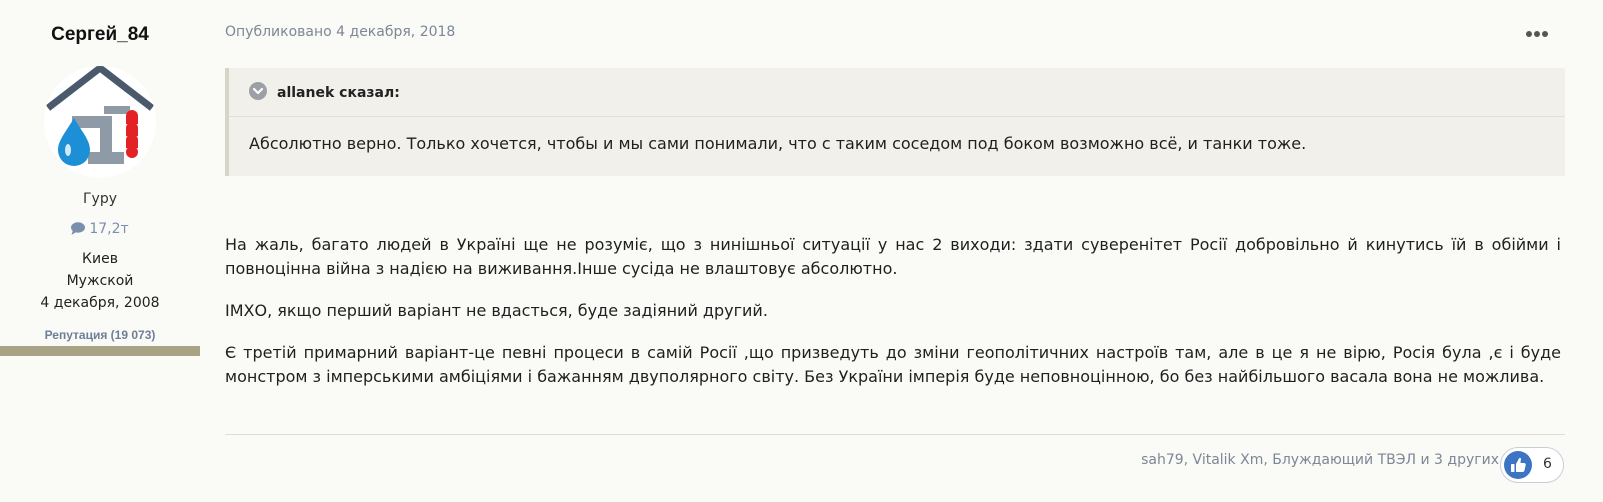 Image resolution: width=1603 pixels, height=502 pixels. I want to click on quote-header: allanek сказал:, so click(324, 93).